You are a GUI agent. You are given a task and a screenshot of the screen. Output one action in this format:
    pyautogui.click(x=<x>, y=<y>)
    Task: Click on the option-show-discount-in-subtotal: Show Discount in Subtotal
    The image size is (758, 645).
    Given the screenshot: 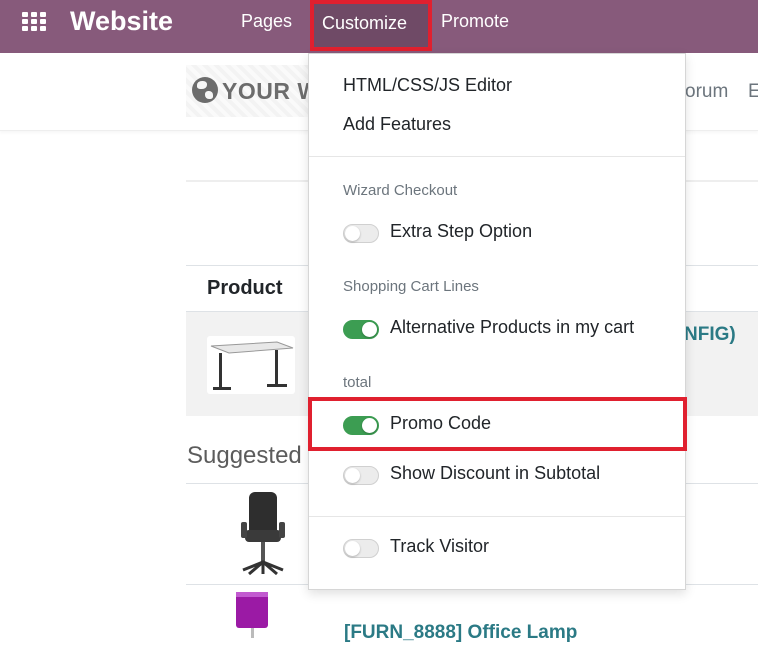 What is the action you would take?
    pyautogui.click(x=508, y=475)
    